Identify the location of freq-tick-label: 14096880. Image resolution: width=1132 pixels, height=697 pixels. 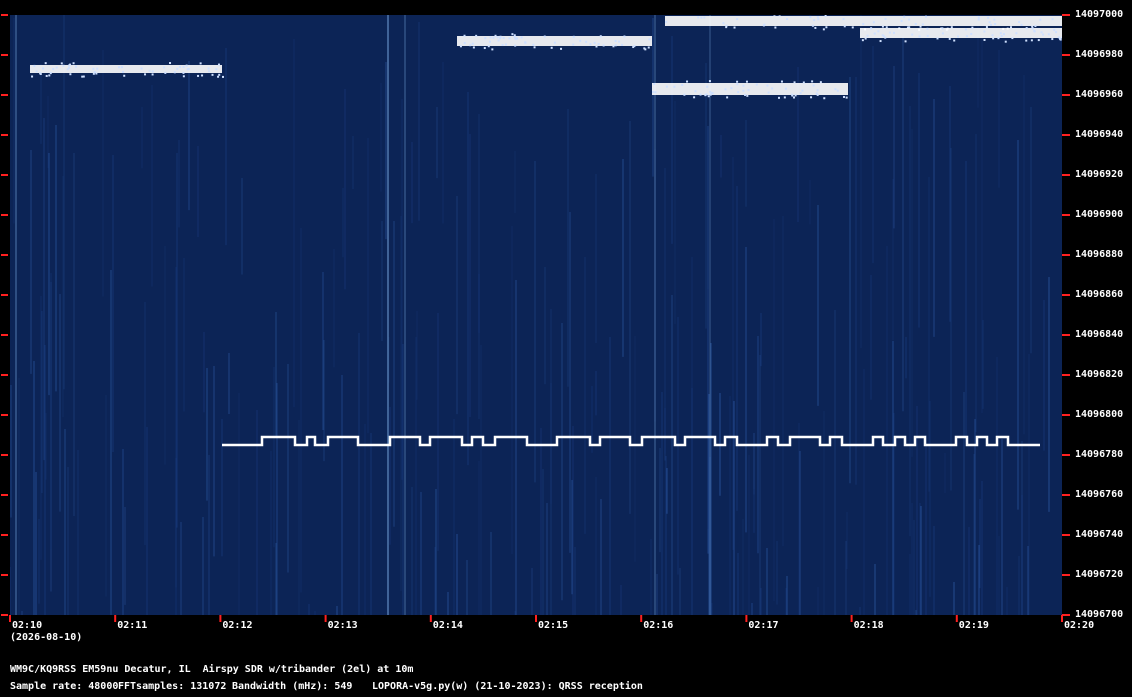
(1099, 254).